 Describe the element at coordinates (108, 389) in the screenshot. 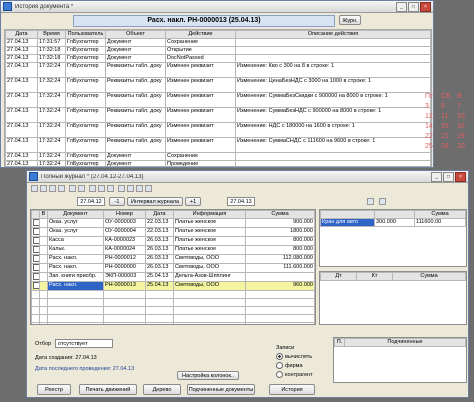

I see `print-movements-button: Печать движений` at that location.